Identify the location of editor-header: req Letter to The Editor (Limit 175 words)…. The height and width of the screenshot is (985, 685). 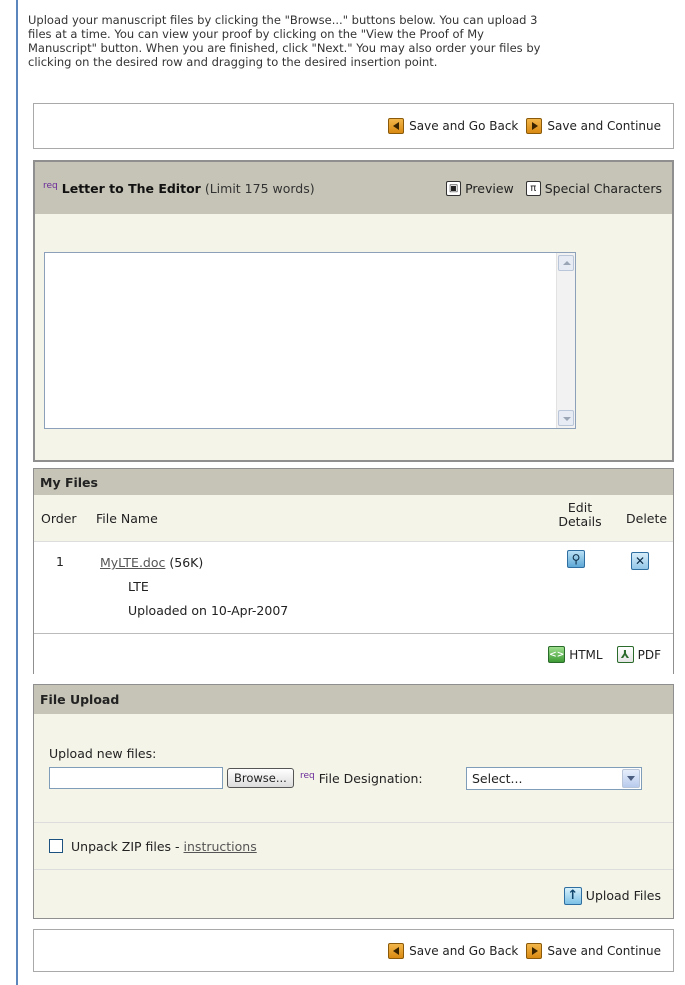
(353, 188).